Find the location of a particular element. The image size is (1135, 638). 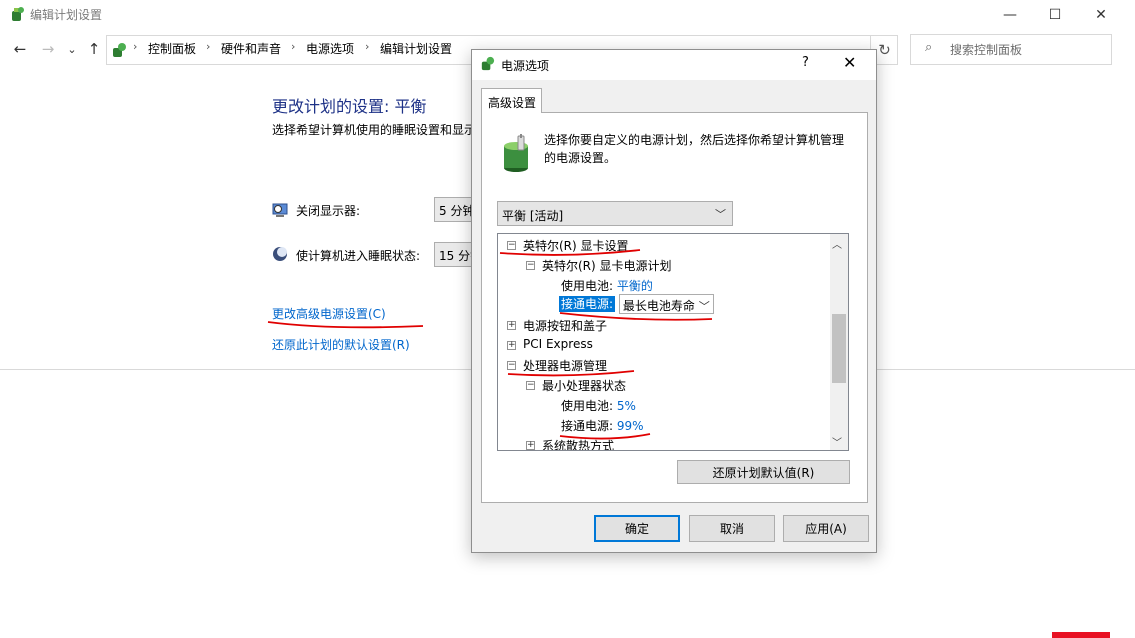

breadcrumb-control-panel: 控制面板 is located at coordinates (172, 48).